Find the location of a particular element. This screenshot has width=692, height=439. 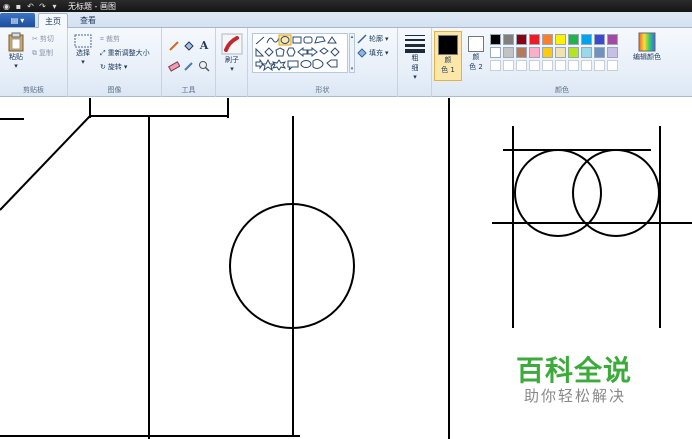

file-menu-icon: ▤ is located at coordinates (14, 20).